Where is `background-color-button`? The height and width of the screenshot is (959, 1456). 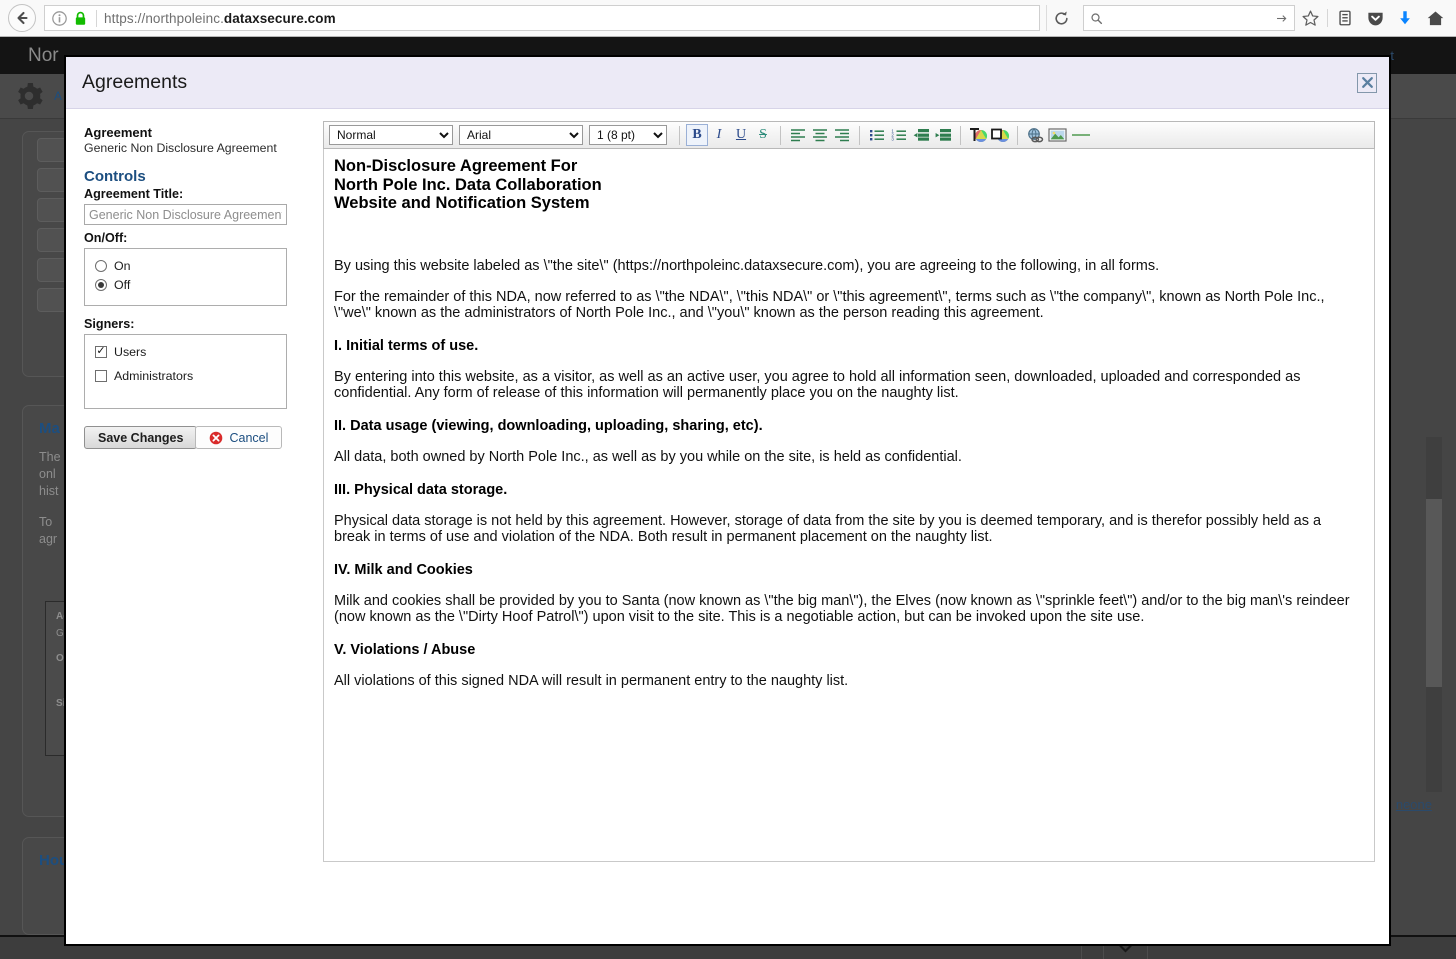
background-color-button is located at coordinates (1000, 135).